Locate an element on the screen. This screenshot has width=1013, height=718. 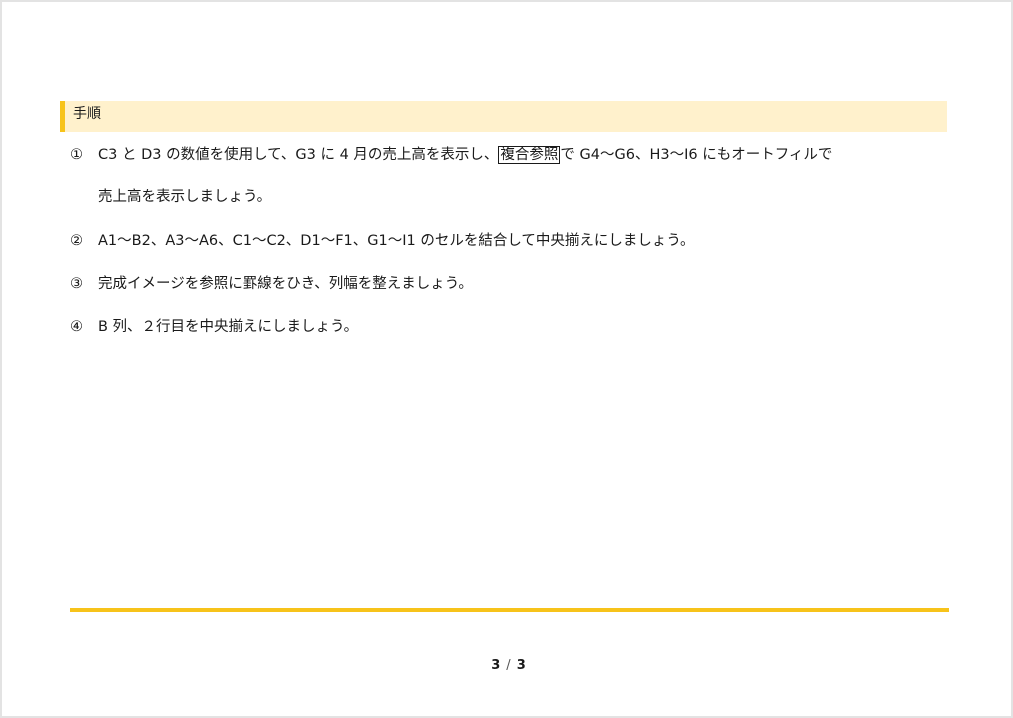
step-text-part: C3 と D3 の数値を使用して、G3 に 4 月の売上高を表示し、 is located at coordinates (298, 155).